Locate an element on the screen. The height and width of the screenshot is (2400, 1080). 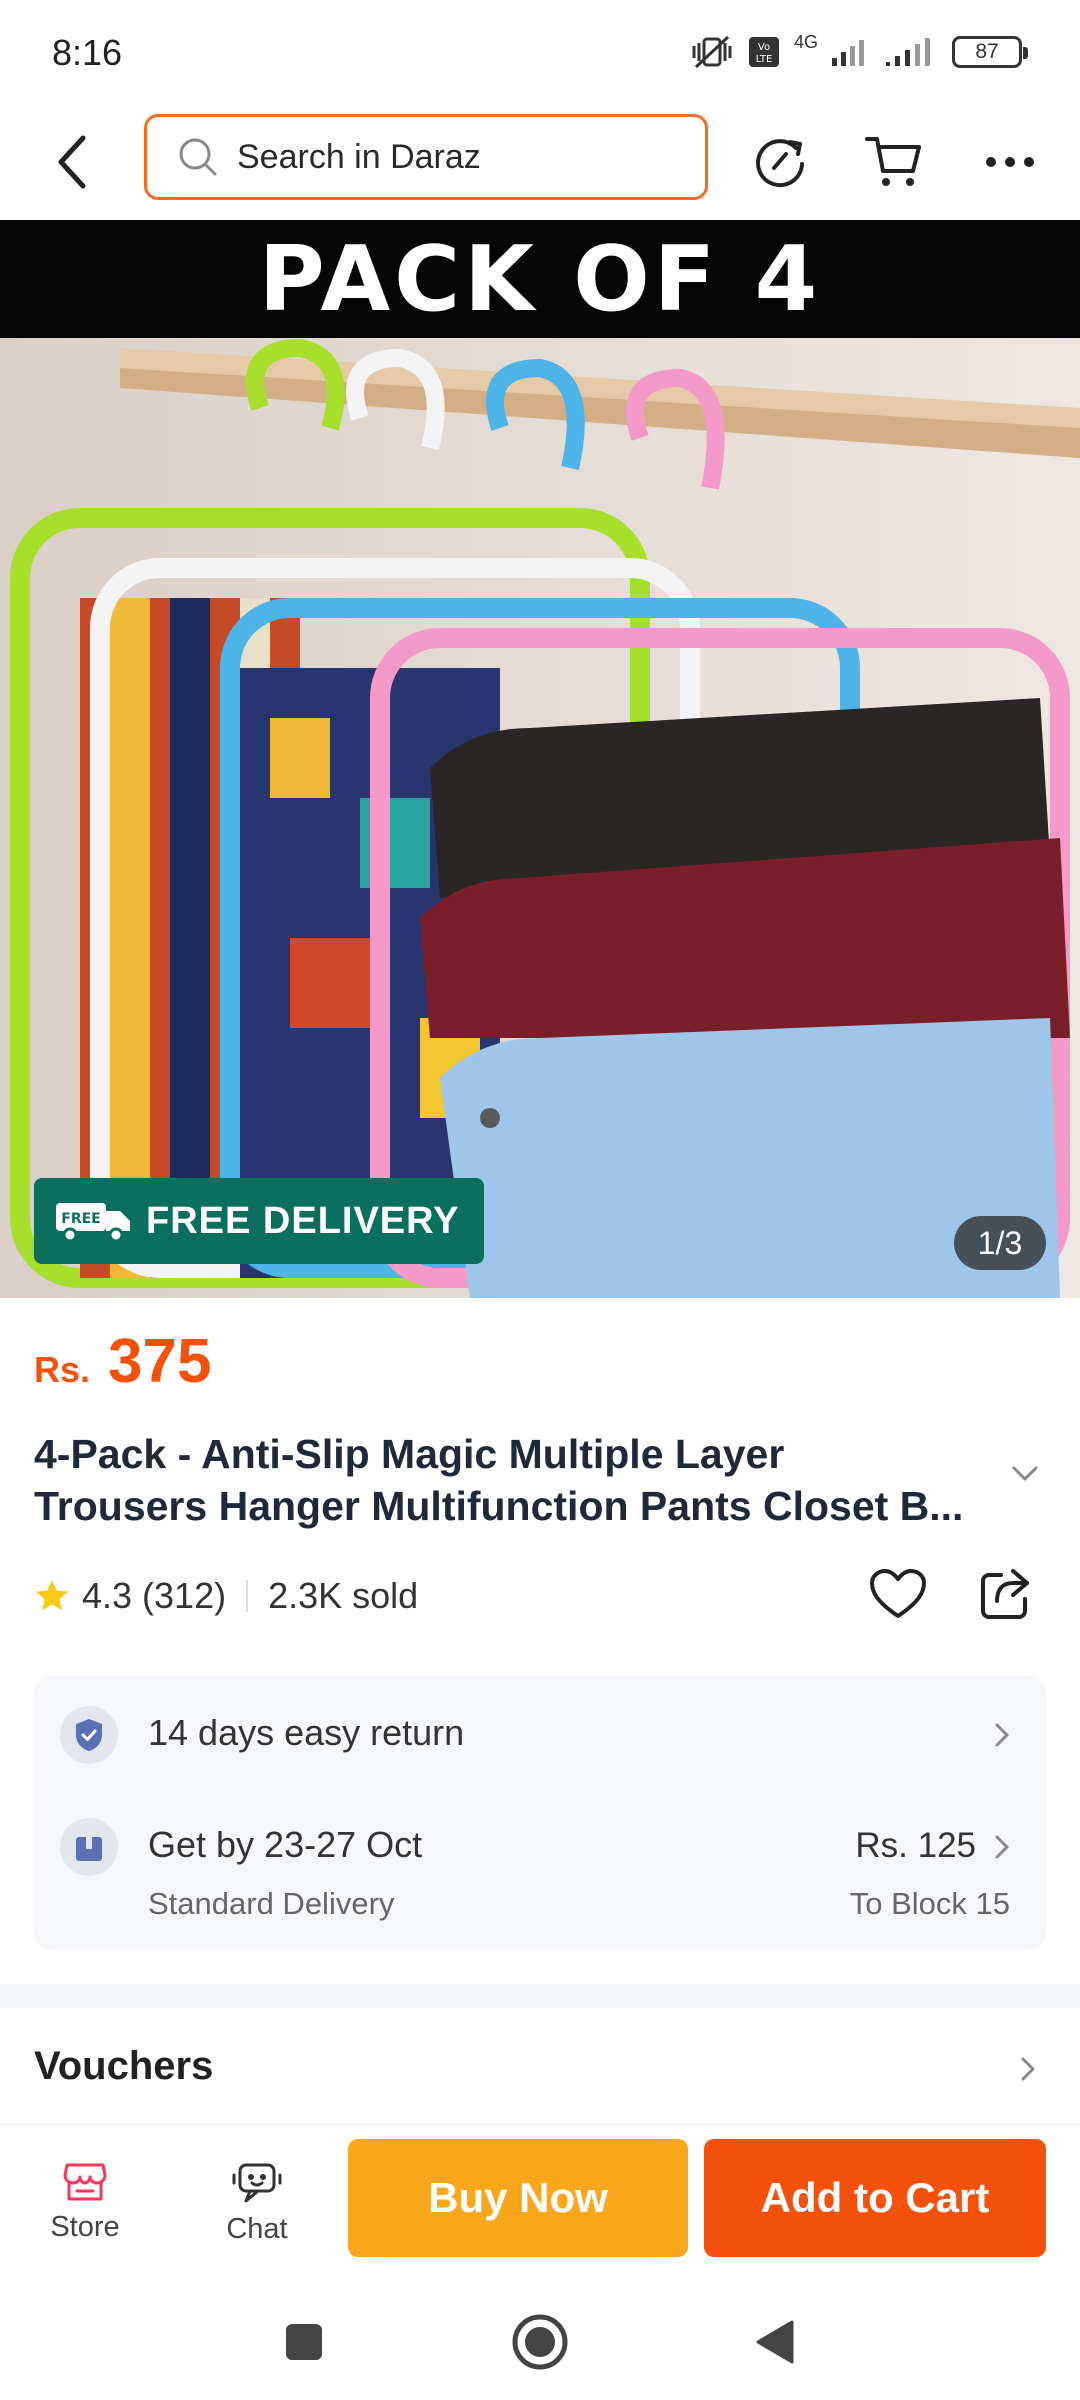
status-icons: Vo LTE 4G 87 is located at coordinates (859, 50).